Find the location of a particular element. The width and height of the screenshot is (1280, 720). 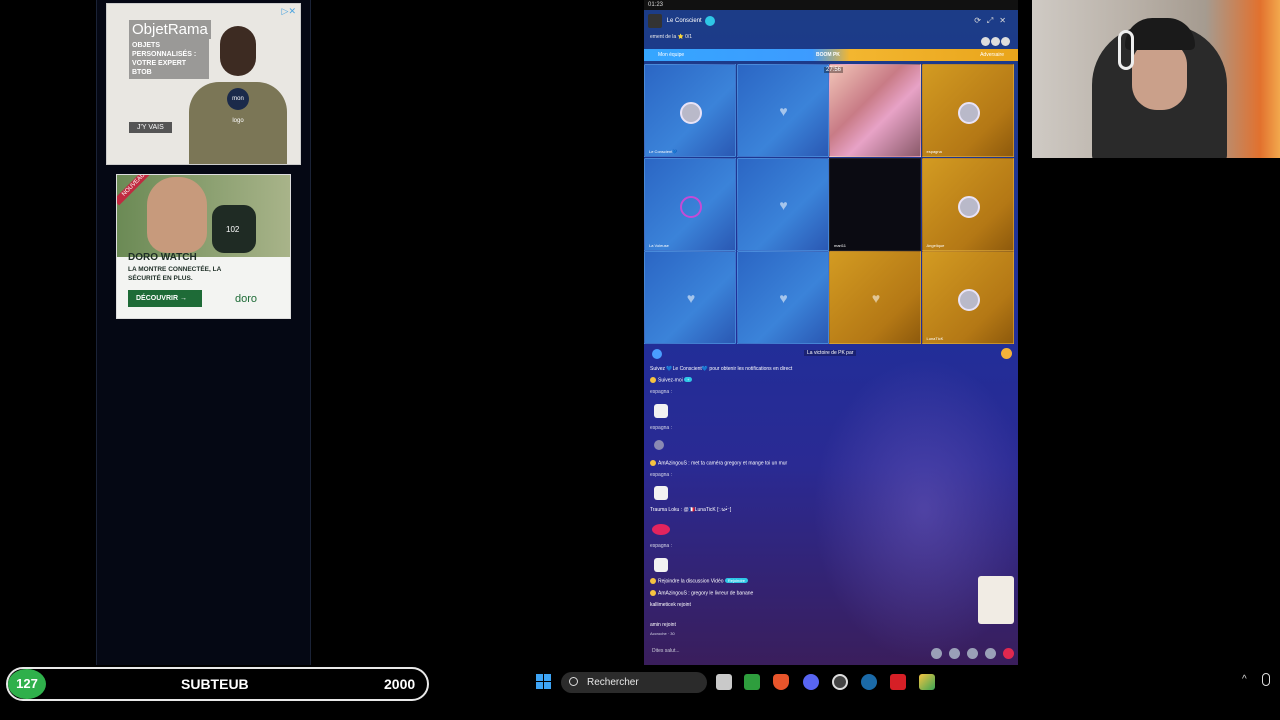

guest-seat: Angelique is located at coordinates (967, 204).